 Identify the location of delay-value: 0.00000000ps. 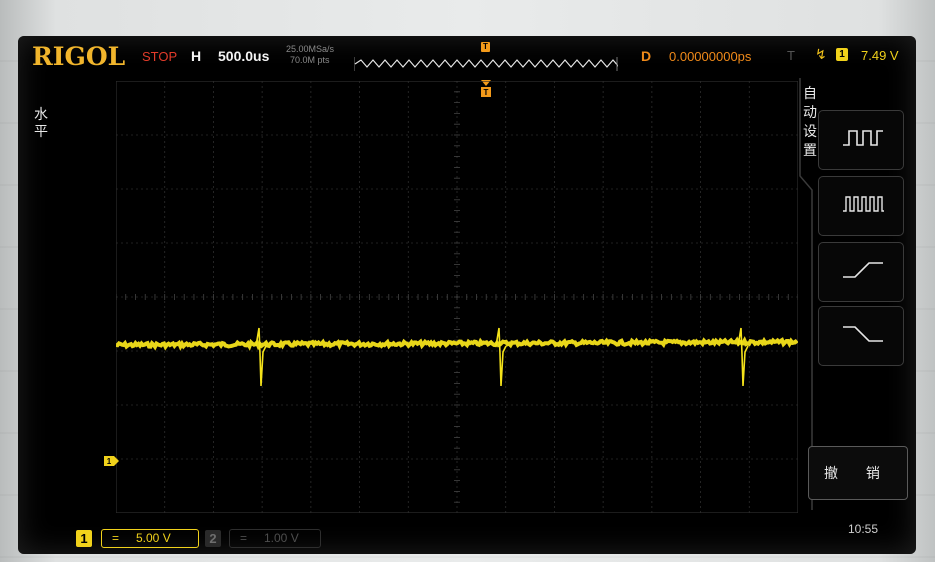
(710, 56).